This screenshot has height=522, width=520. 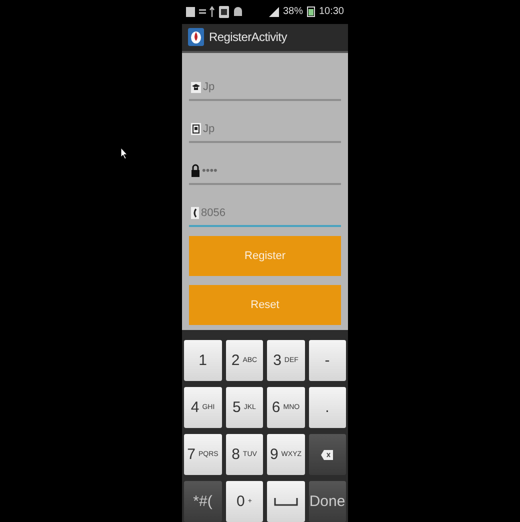 What do you see at coordinates (195, 170) in the screenshot?
I see `lock-icon` at bounding box center [195, 170].